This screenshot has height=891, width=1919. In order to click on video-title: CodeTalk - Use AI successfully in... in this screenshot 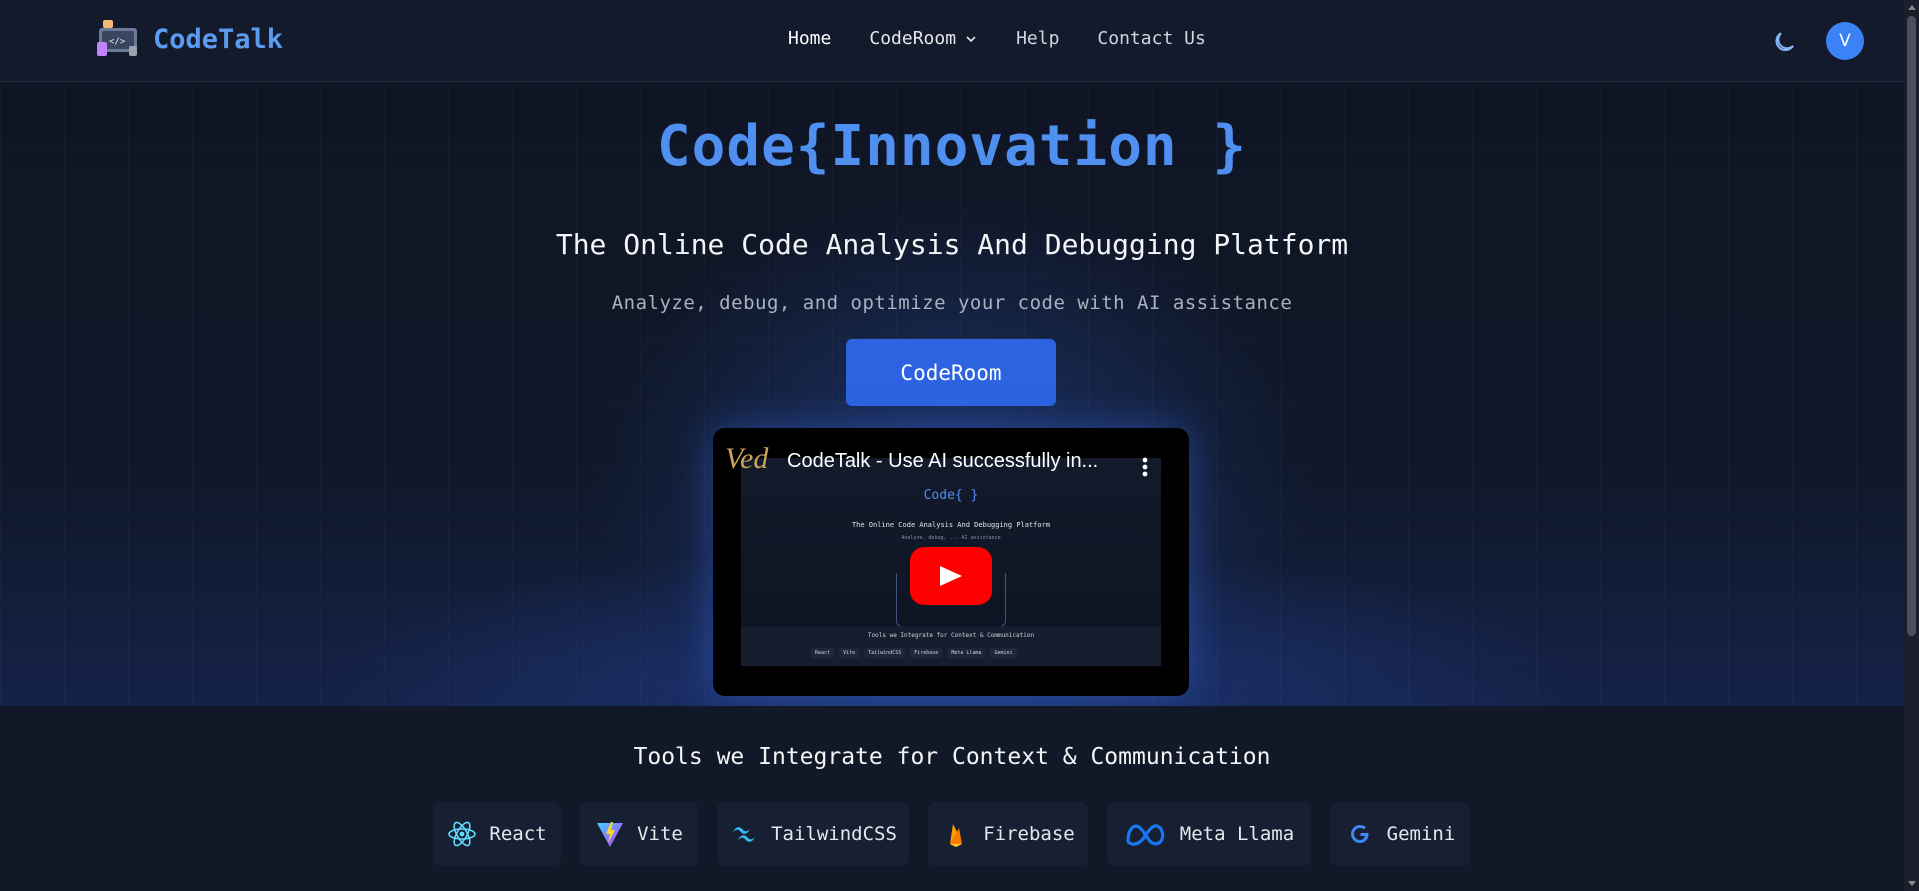, I will do `click(957, 461)`.